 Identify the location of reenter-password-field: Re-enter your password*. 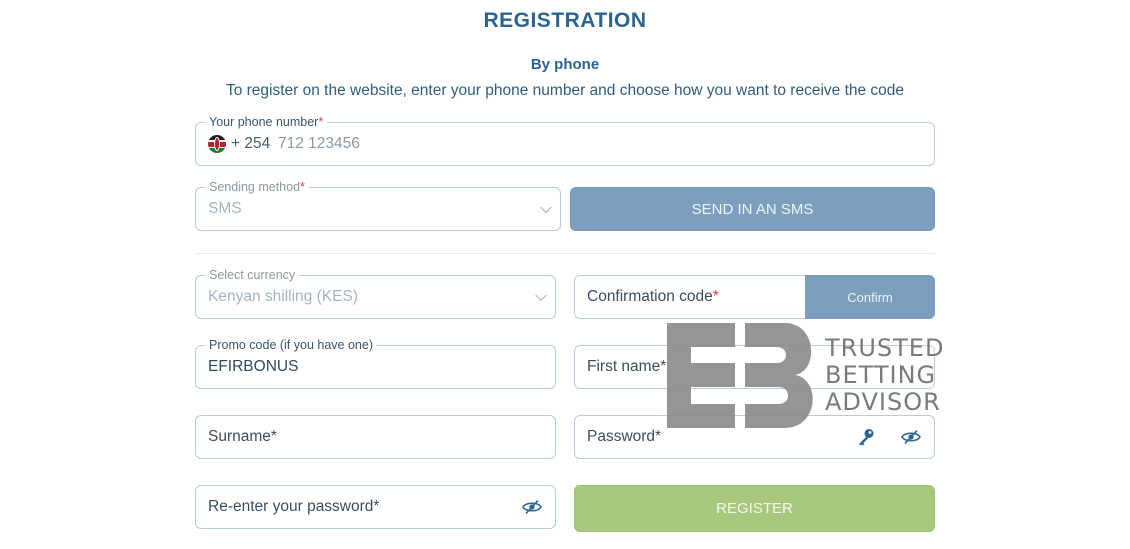
(375, 507).